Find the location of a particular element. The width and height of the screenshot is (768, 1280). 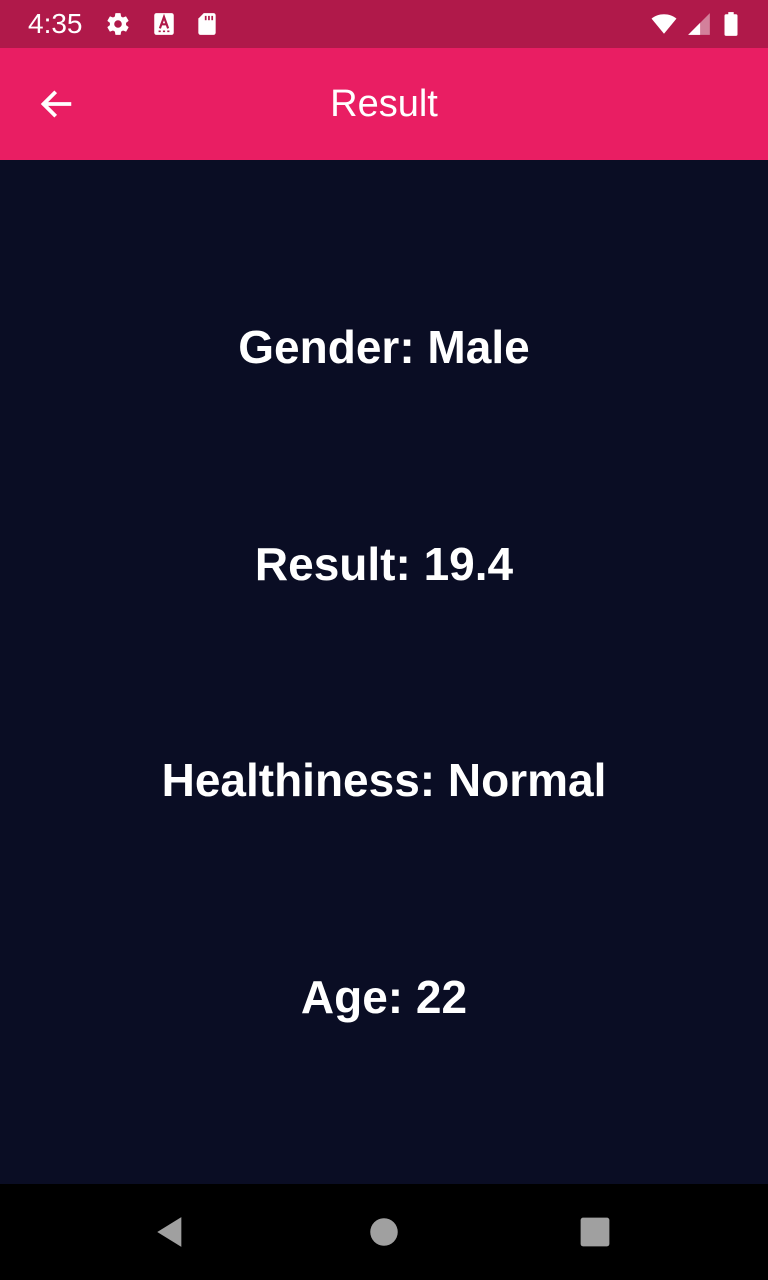

wifi-icon is located at coordinates (664, 24).